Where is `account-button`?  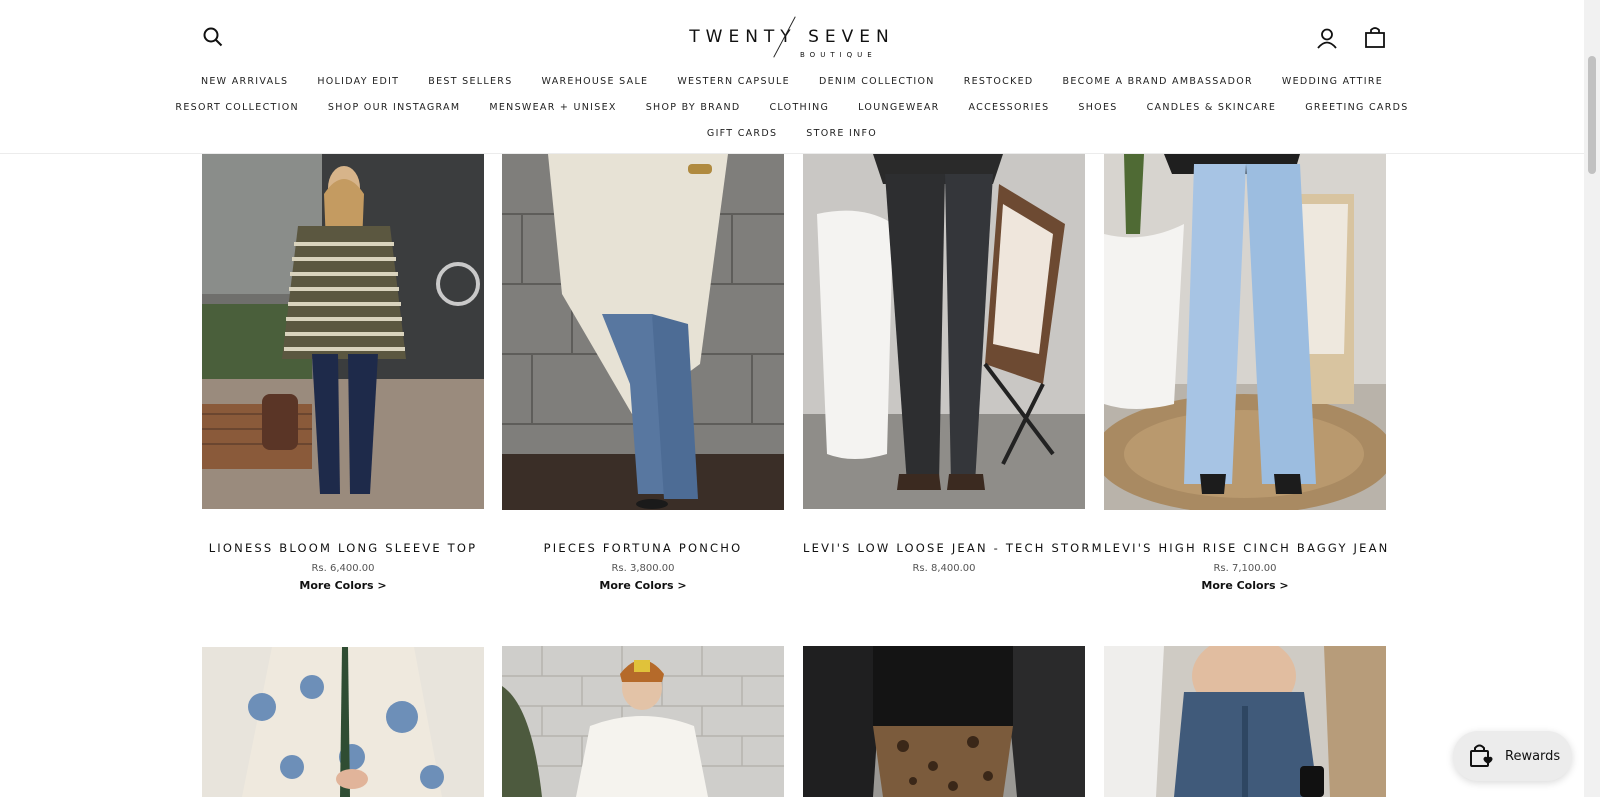 account-button is located at coordinates (1327, 38).